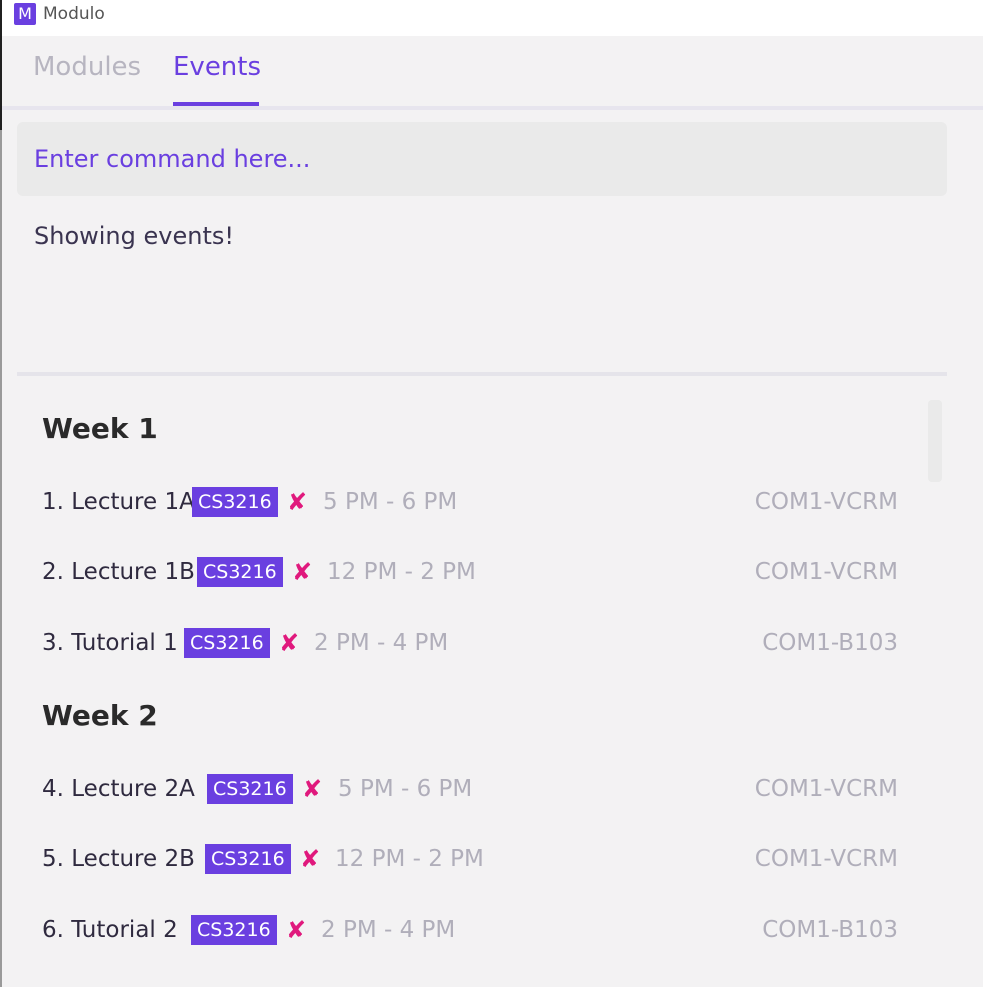 The image size is (983, 987). What do you see at coordinates (482, 374) in the screenshot?
I see `result-divider` at bounding box center [482, 374].